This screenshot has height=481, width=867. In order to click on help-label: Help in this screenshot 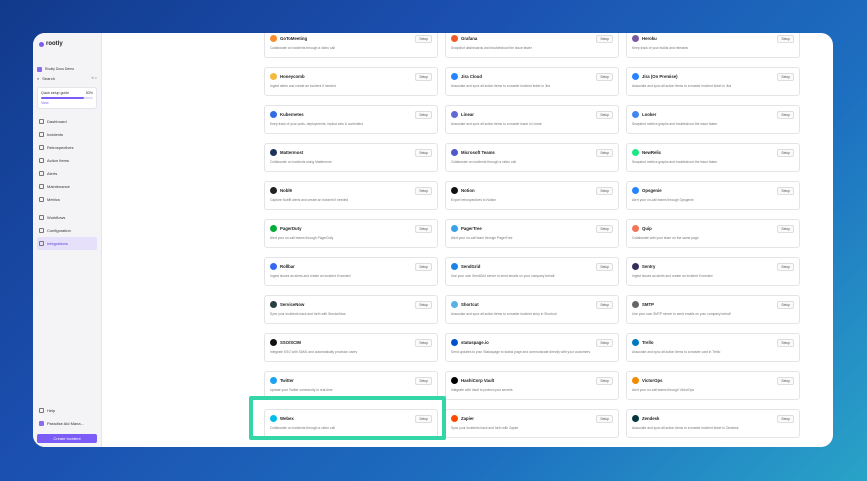, I will do `click(51, 410)`.